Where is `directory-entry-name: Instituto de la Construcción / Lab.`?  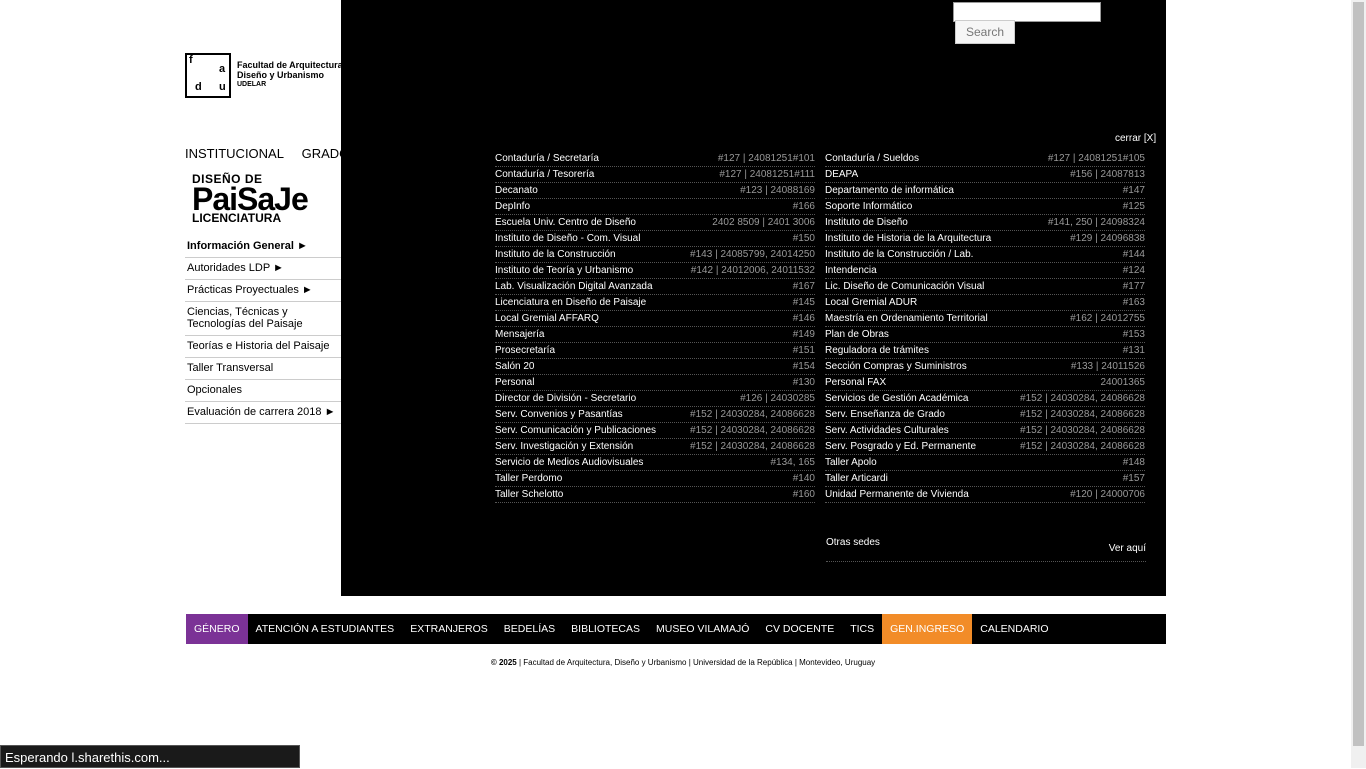 directory-entry-name: Instituto de la Construcción / Lab. is located at coordinates (899, 254).